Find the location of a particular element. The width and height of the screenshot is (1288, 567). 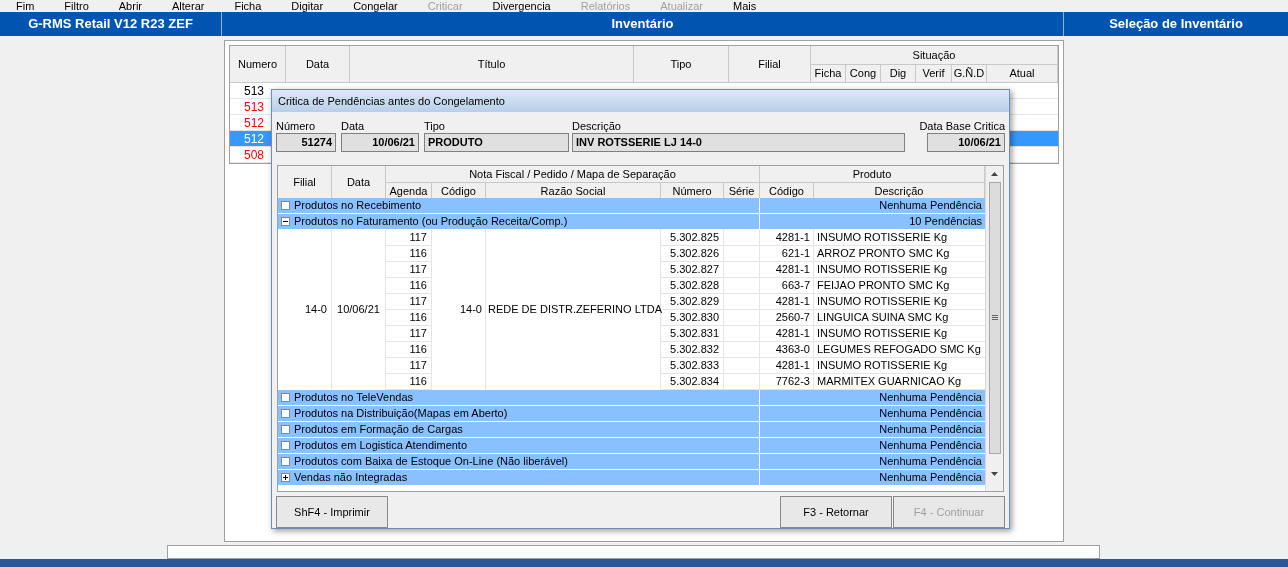

table-cell: 4363-0 is located at coordinates (787, 349).